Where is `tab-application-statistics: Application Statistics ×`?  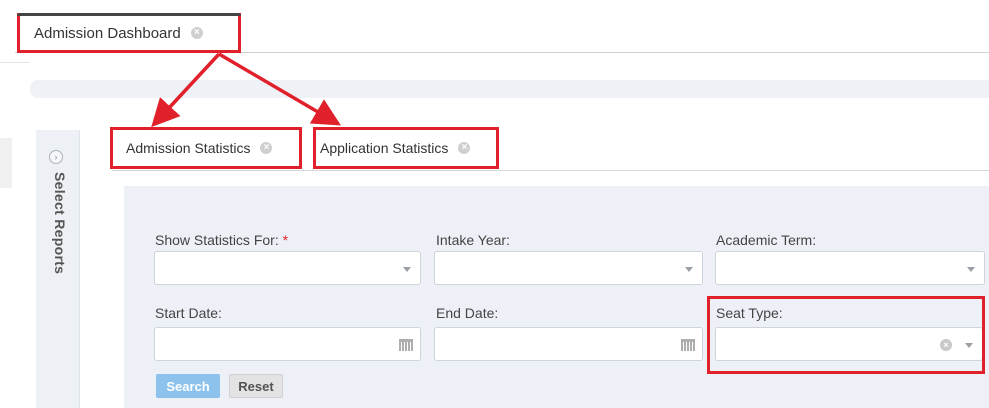
tab-application-statistics: Application Statistics × is located at coordinates (406, 148).